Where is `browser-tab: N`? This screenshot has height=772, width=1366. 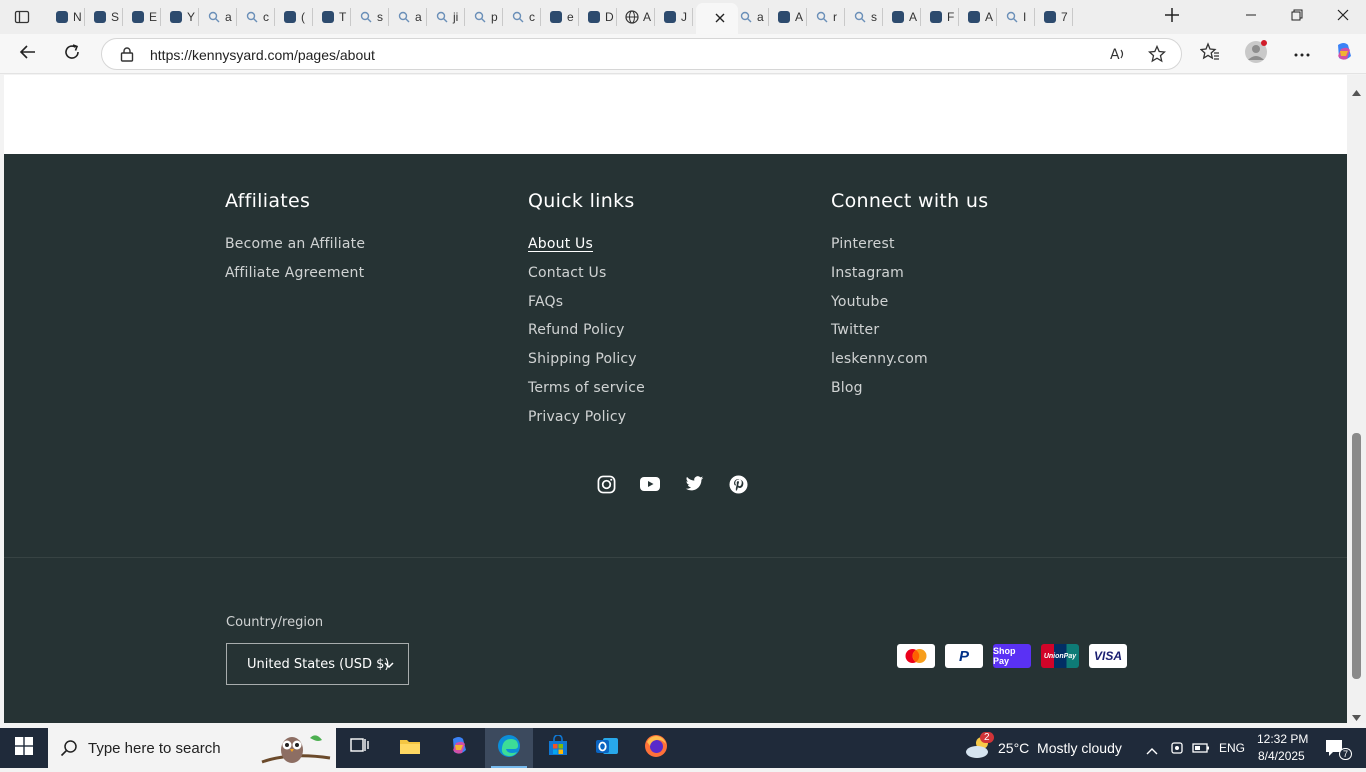 browser-tab: N is located at coordinates (66, 17).